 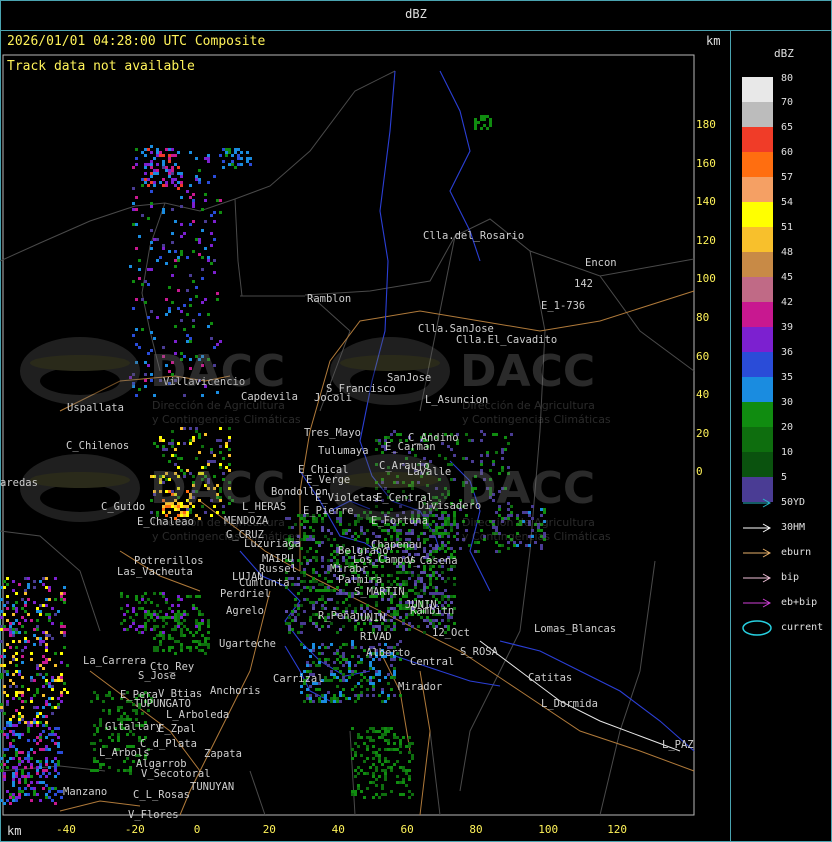 I want to click on y-tick-label: 60, so click(x=703, y=356).